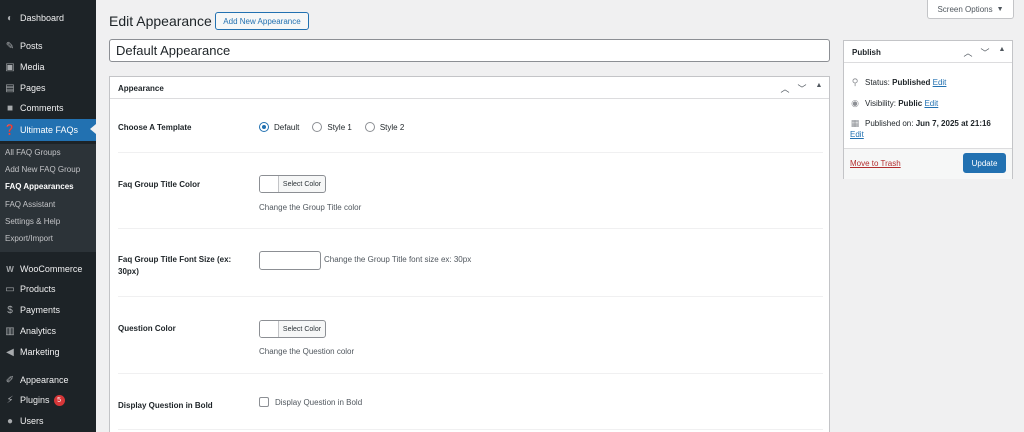 The height and width of the screenshot is (432, 1024). Describe the element at coordinates (10, 331) in the screenshot. I see `bar-chart-icon: ▥` at that location.